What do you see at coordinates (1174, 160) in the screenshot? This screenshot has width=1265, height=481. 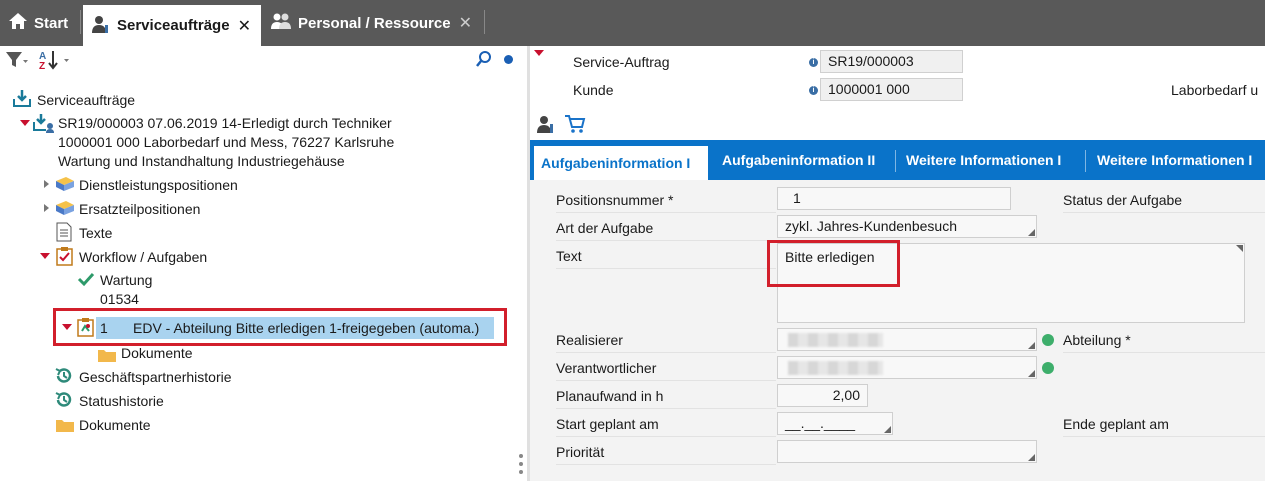 I see `tab-weitere-informationen-2: Weitere Informationen I` at bounding box center [1174, 160].